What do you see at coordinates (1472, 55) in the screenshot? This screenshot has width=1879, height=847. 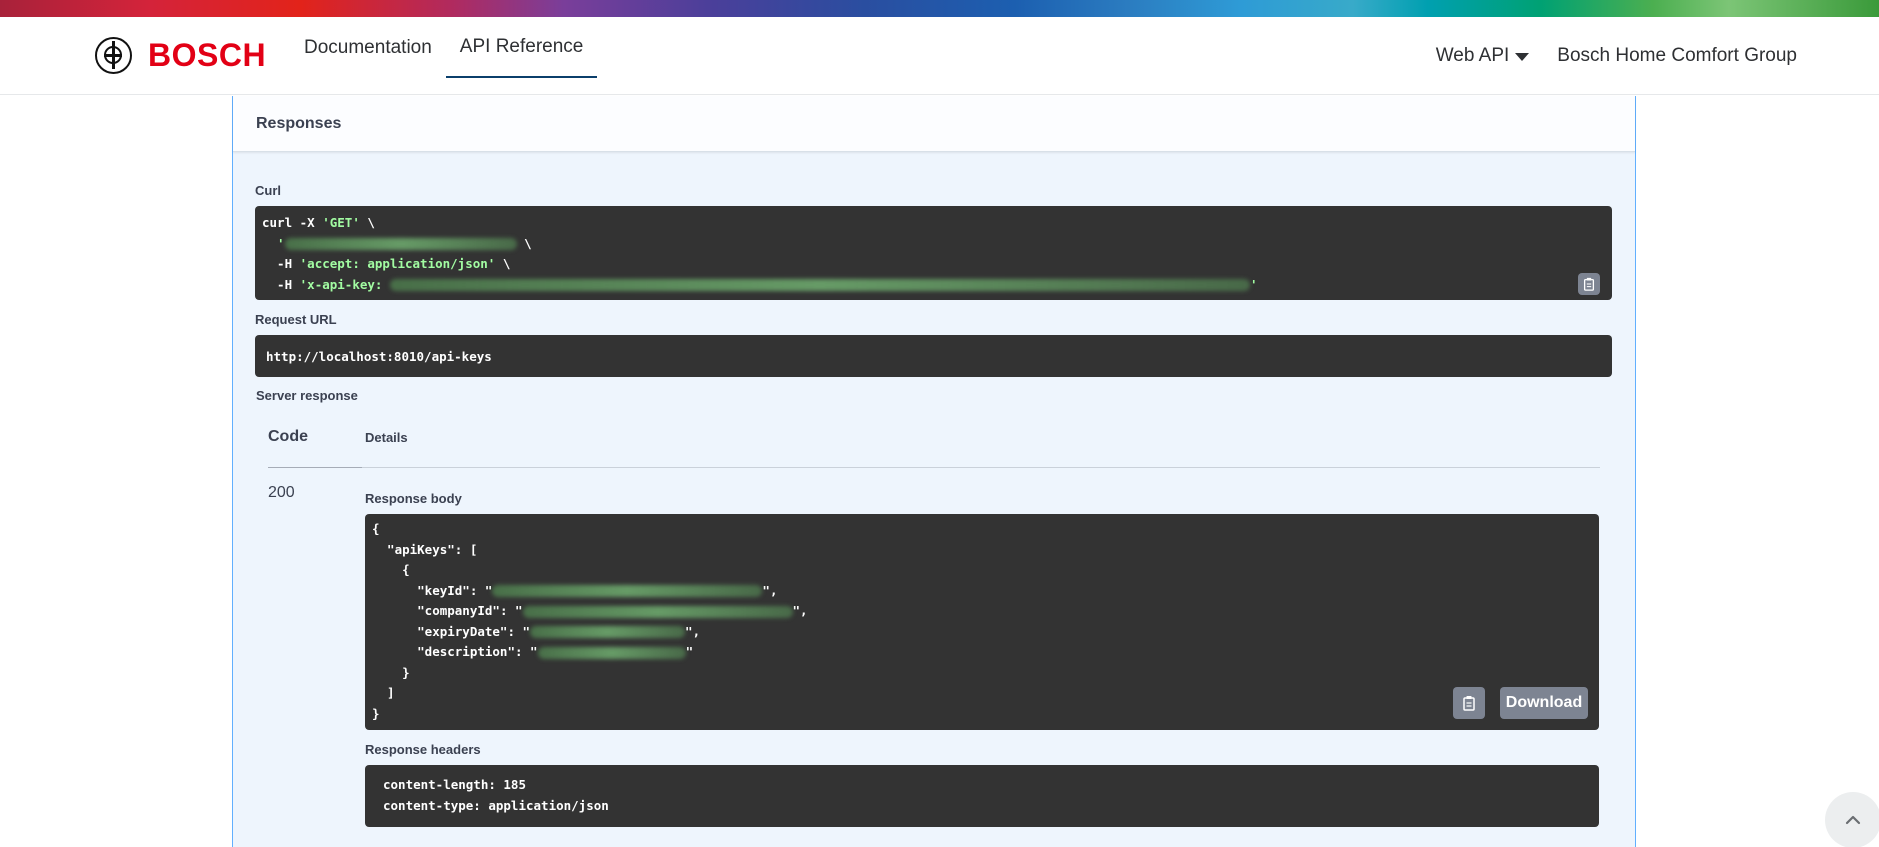 I see `web-api-label: Web API` at bounding box center [1472, 55].